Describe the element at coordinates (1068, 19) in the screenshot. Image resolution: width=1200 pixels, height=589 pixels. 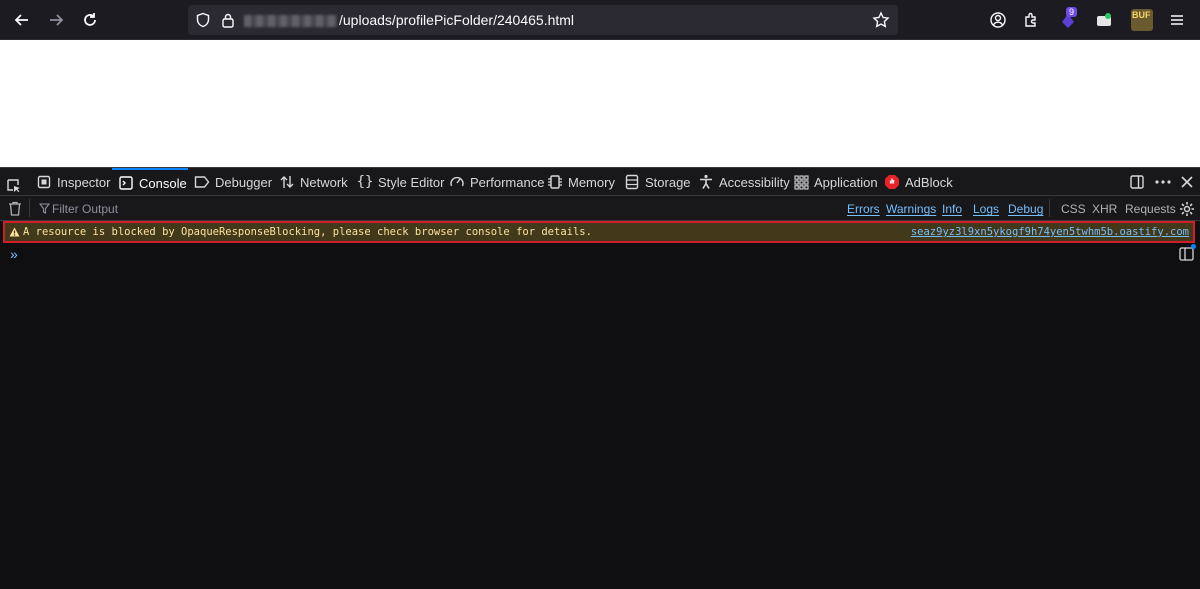
I see `extension-badge-button: 9` at that location.